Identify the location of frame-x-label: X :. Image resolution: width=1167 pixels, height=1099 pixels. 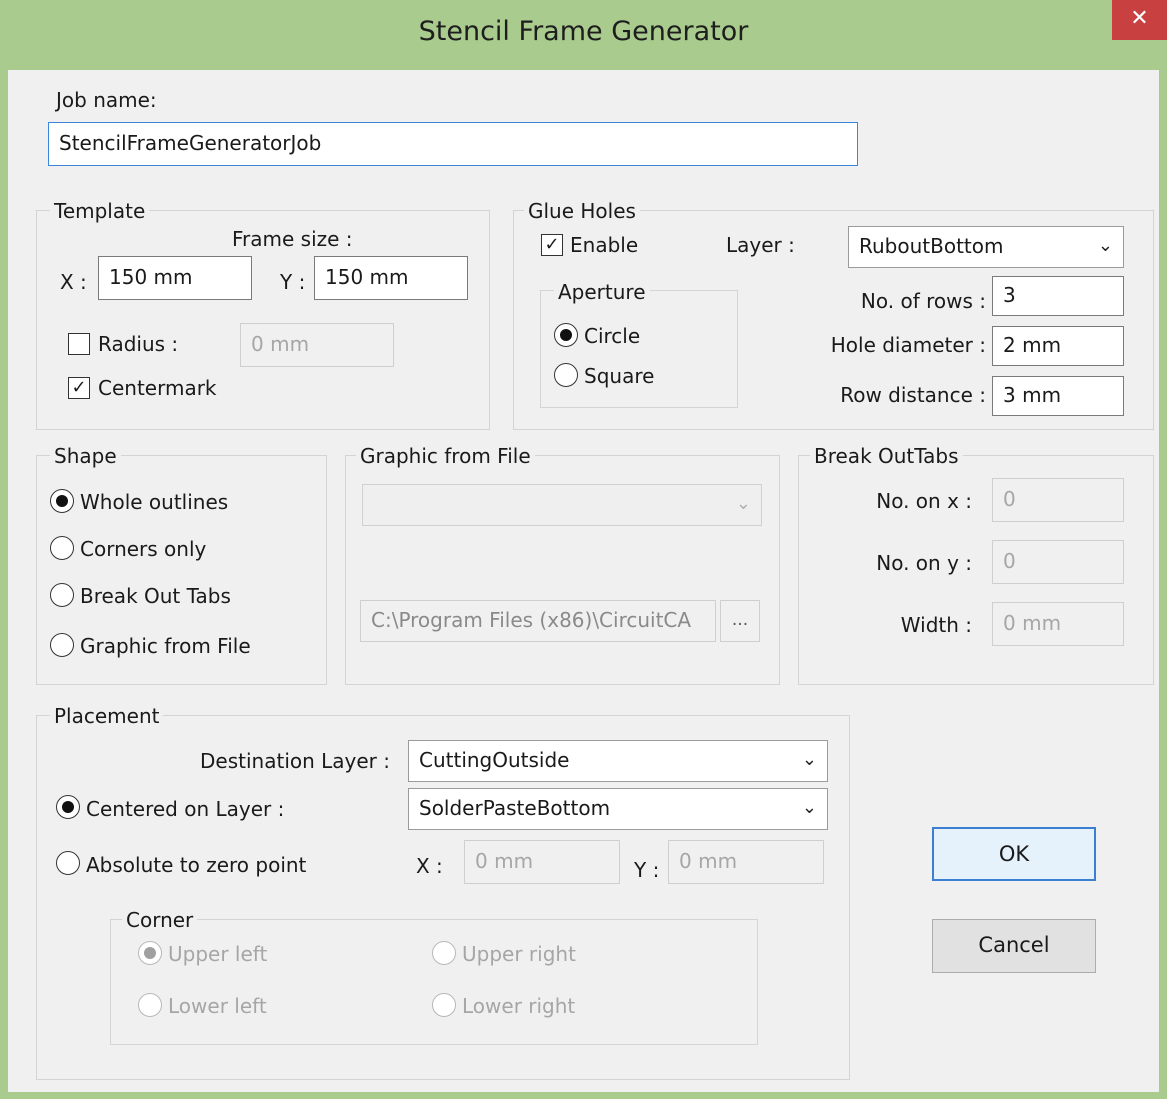
(73, 282).